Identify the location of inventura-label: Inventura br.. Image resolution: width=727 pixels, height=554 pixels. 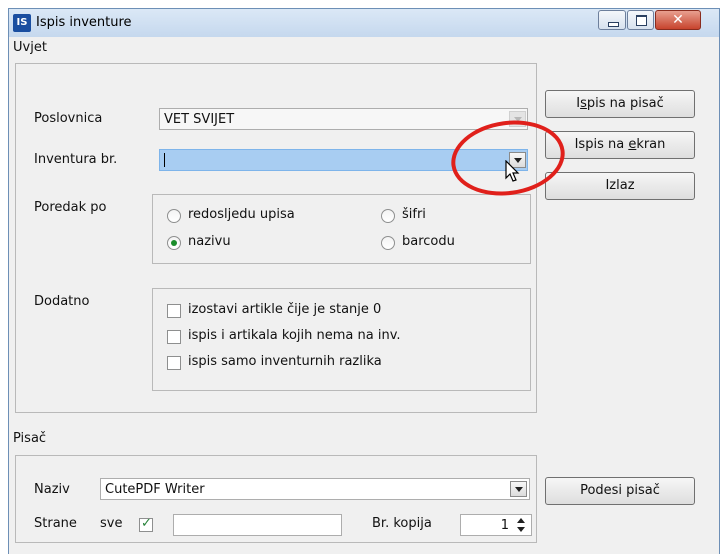
(76, 159).